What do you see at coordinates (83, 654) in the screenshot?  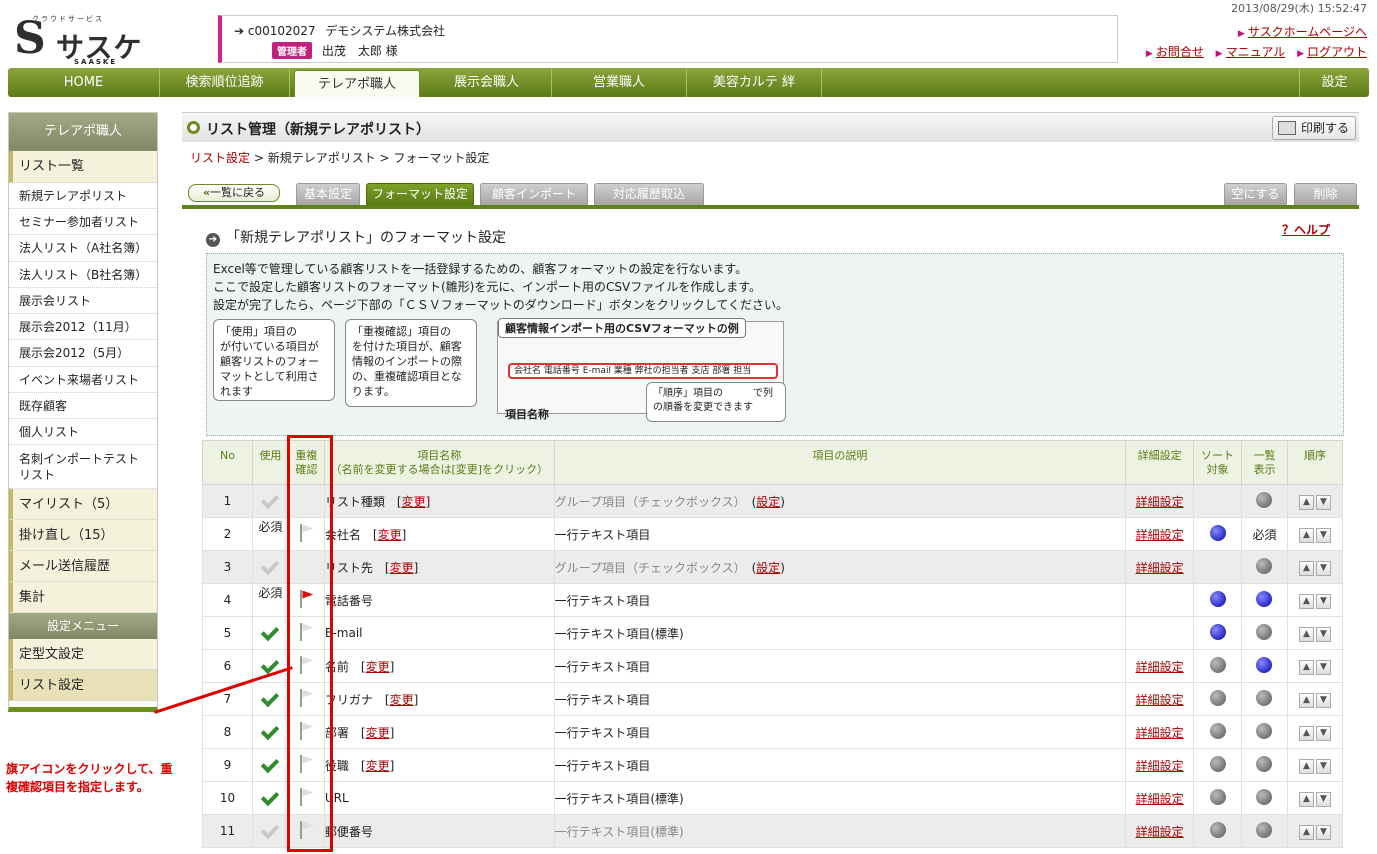 I see `sidebar-item-template: 定型文設定` at bounding box center [83, 654].